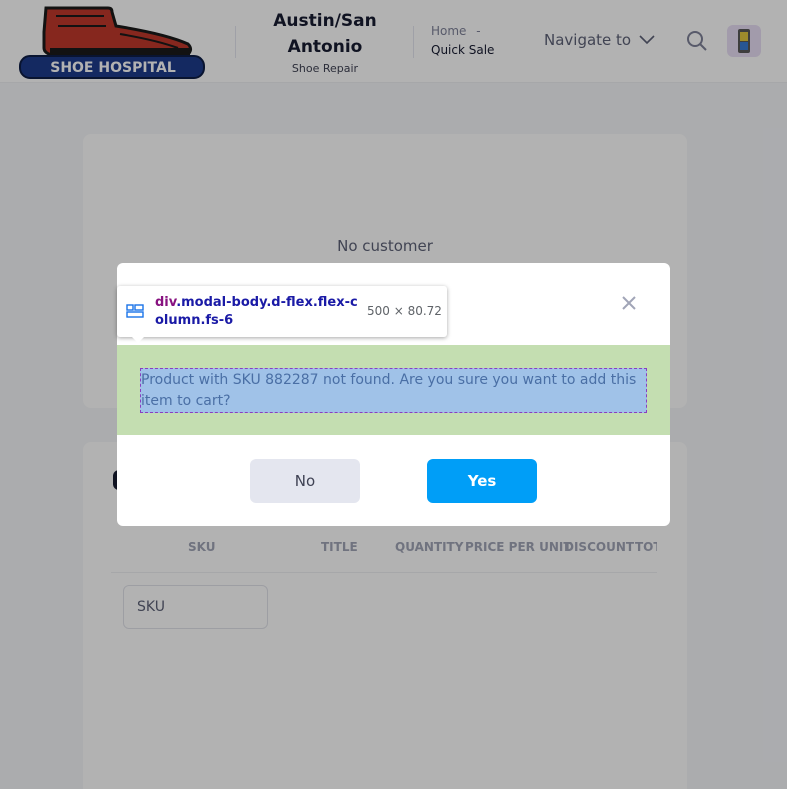 This screenshot has width=787, height=789. I want to click on devtools-size: 500 × 80.72, so click(404, 311).